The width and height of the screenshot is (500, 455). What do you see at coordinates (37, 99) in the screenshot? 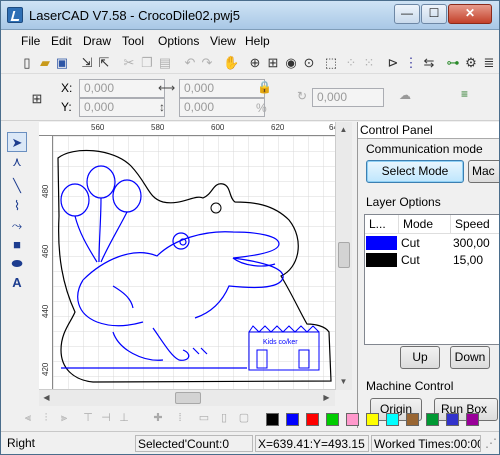
I see `grid-anchor-icon: ⊞` at bounding box center [37, 99].